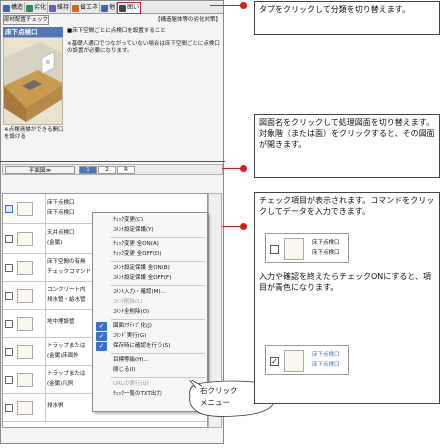 The height and width of the screenshot is (448, 442). Describe the element at coordinates (69, 272) in the screenshot. I see `item-sublabel: チェックコマンド` at that location.